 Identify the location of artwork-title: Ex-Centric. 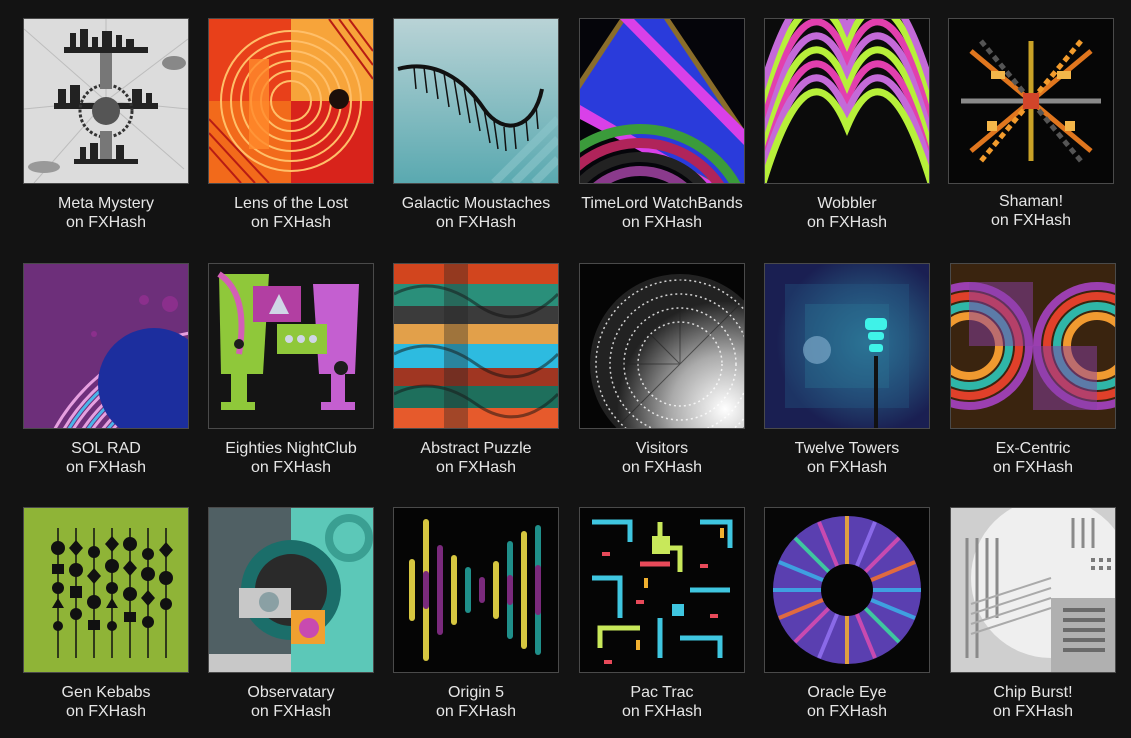
(1033, 448).